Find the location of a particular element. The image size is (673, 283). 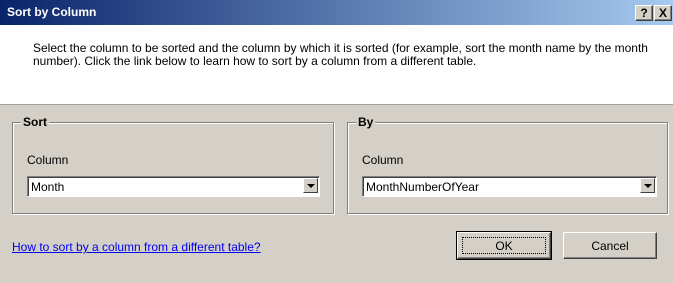

sort-column-label: Column is located at coordinates (48, 160).